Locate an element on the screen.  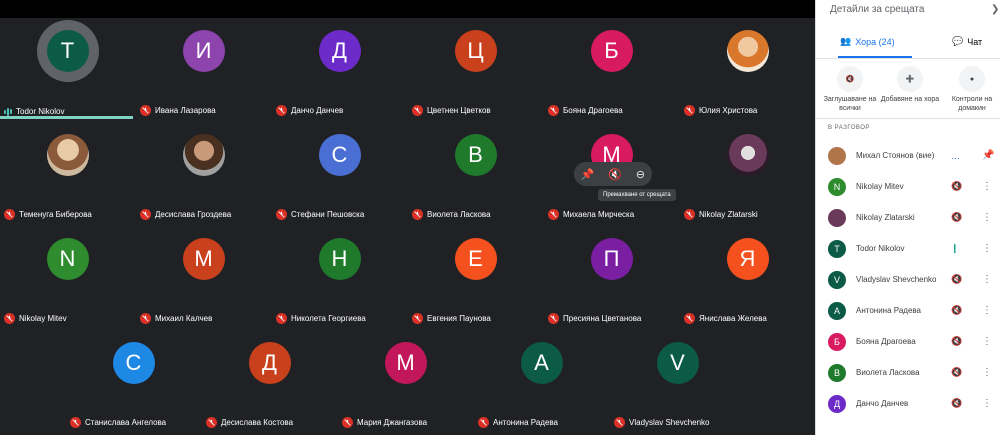
participant-row: Б Бояна Драгоева 🔇 ⋮ is located at coordinates (908, 341).